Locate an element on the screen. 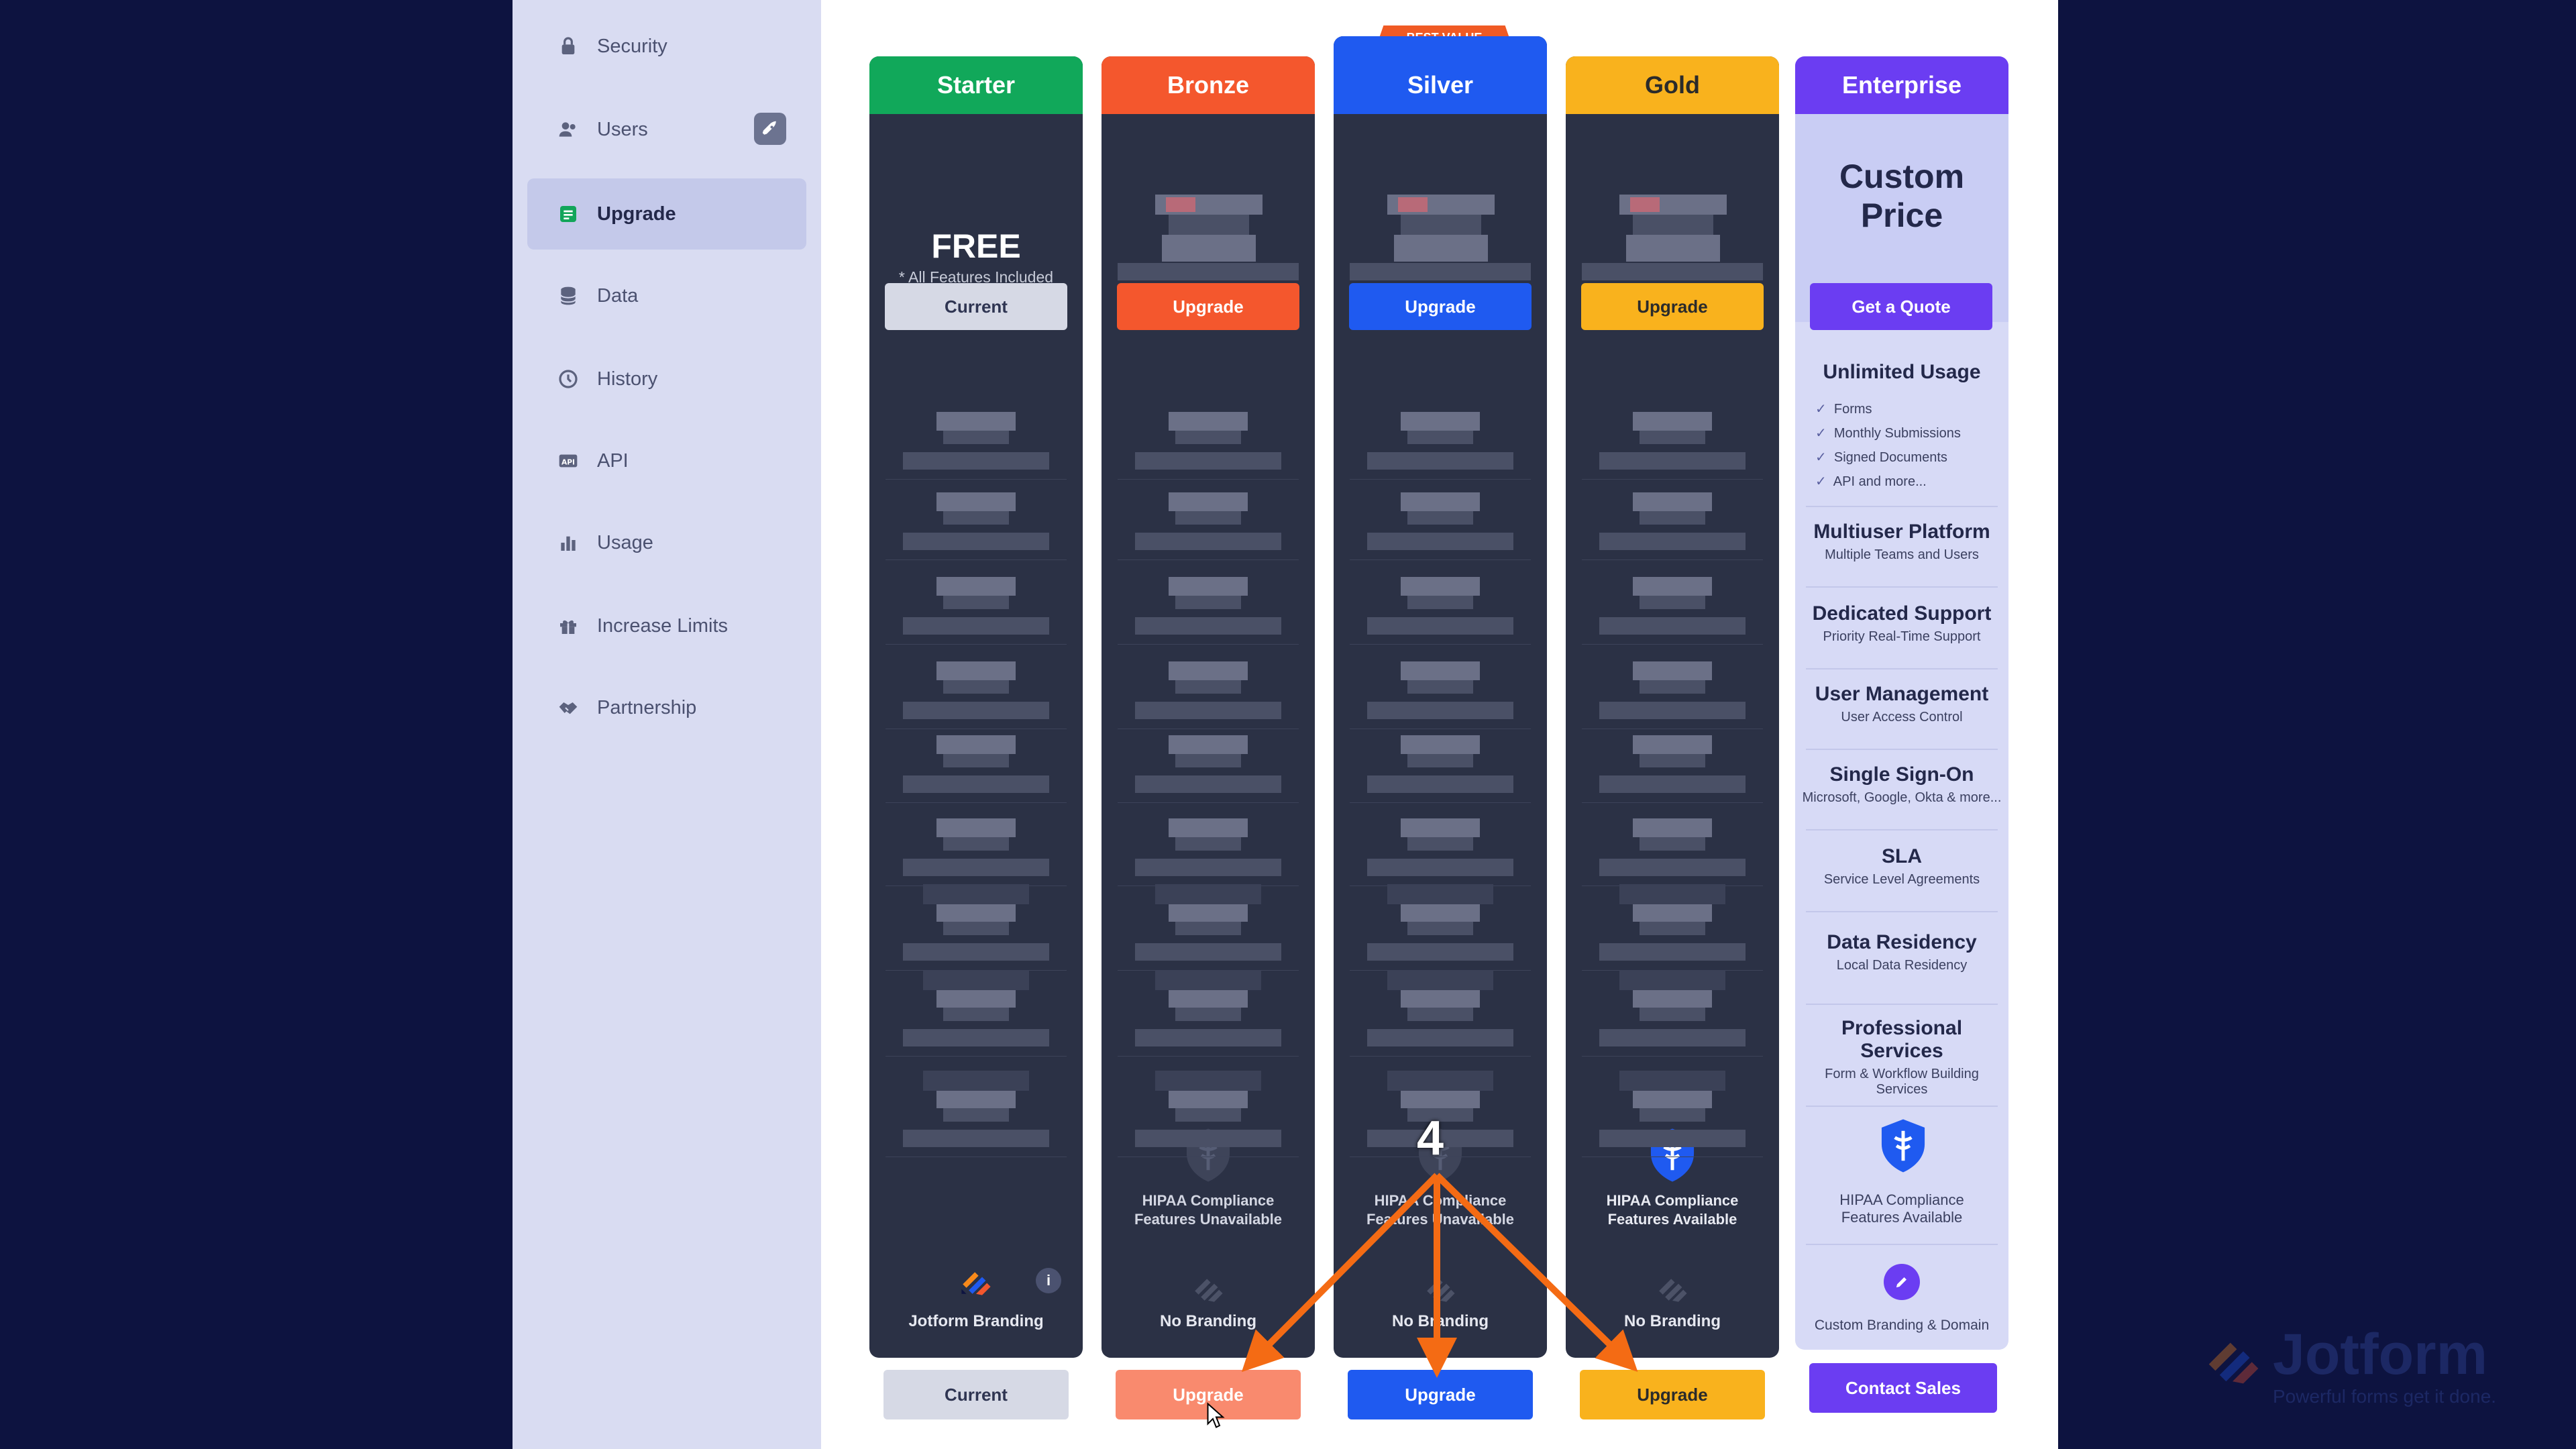  arrow-to-bronze is located at coordinates (1340, 1273).